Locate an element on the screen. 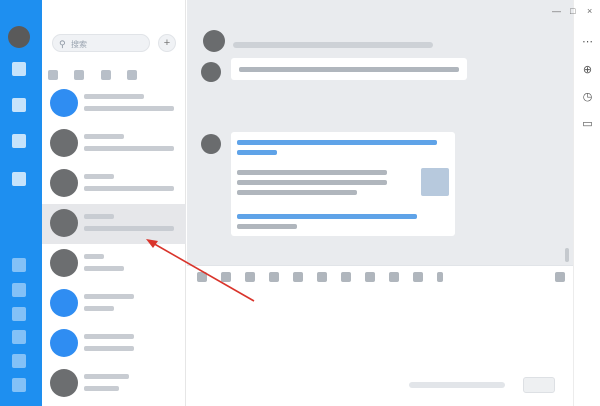  history-icon: ◷ is located at coordinates (587, 97).